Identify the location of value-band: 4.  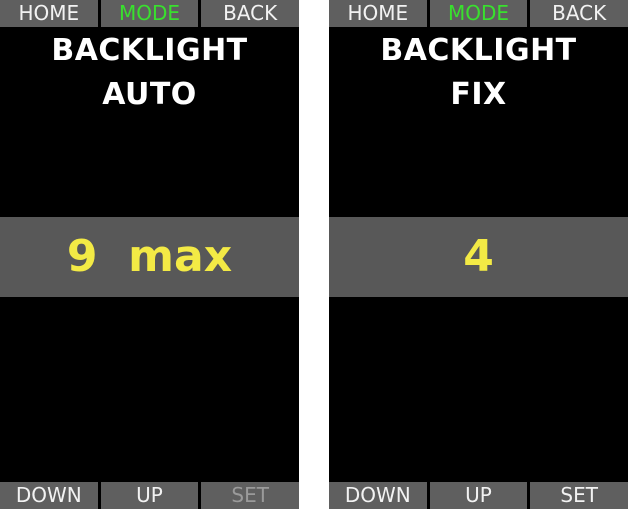
(478, 257).